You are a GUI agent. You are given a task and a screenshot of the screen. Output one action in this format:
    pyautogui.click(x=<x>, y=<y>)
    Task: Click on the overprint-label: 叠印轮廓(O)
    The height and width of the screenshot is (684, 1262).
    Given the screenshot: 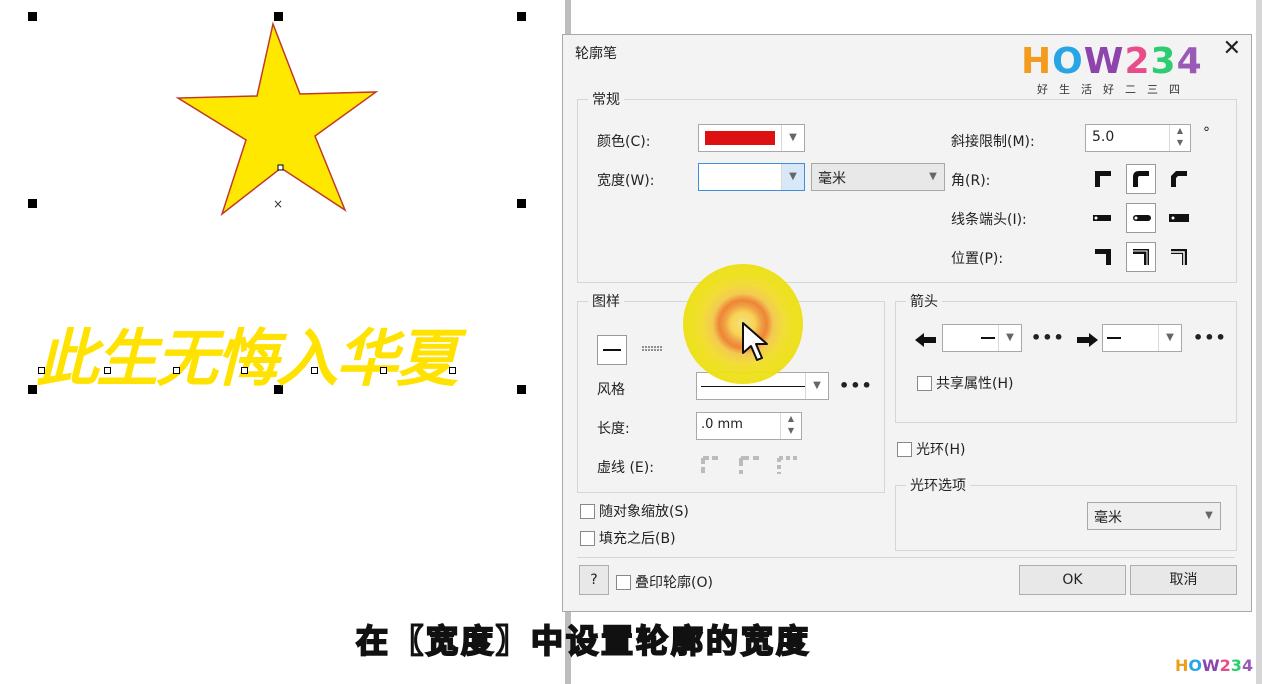 What is the action you would take?
    pyautogui.click(x=674, y=583)
    